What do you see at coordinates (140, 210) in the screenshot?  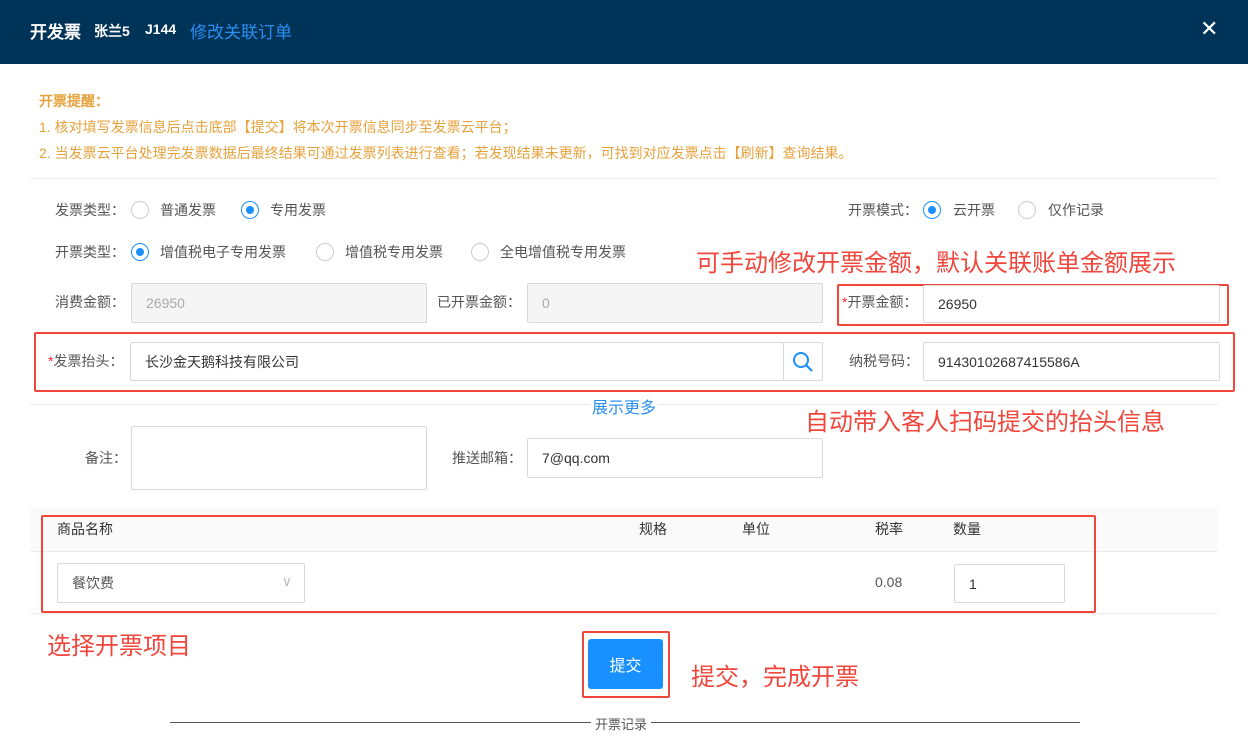 I see `radio-normal-invoice` at bounding box center [140, 210].